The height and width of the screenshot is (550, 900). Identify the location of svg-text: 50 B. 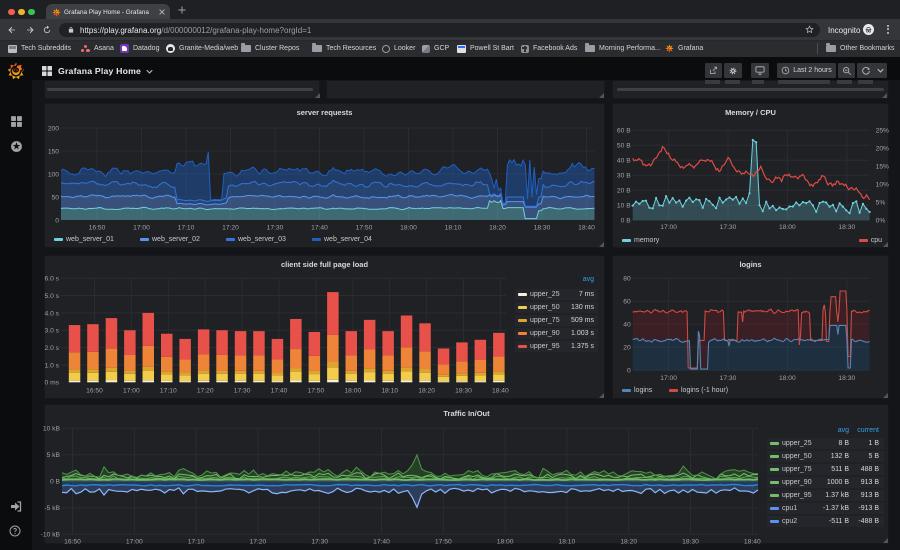
(624, 146).